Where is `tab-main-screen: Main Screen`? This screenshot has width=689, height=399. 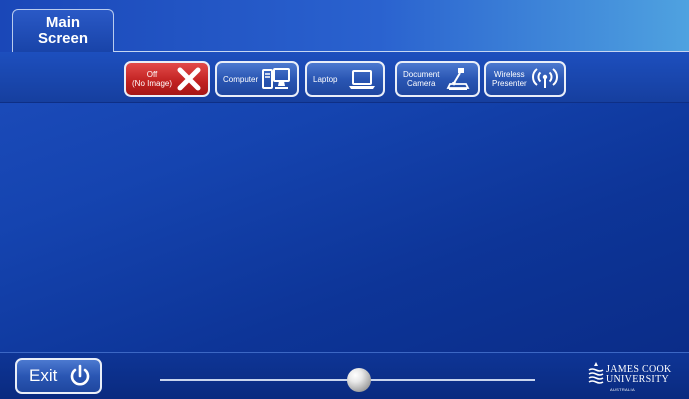
tab-main-screen: Main Screen is located at coordinates (63, 31).